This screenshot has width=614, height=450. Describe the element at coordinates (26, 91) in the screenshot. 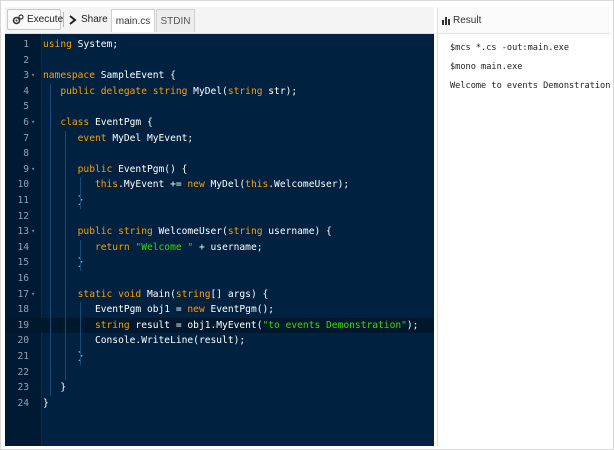

I see `line-number: 4` at that location.